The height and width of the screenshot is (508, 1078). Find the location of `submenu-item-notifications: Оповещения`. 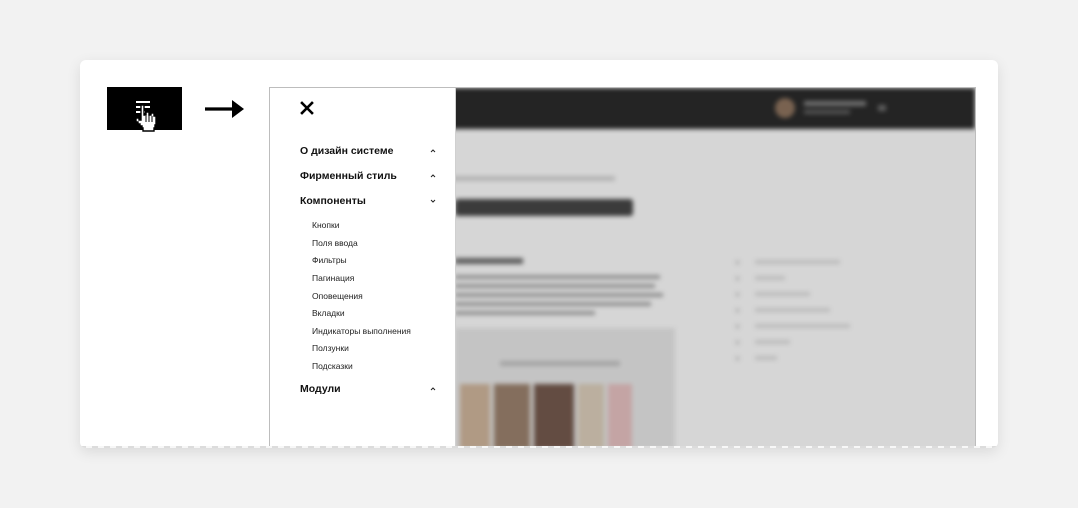

submenu-item-notifications: Оповещения is located at coordinates (337, 296).